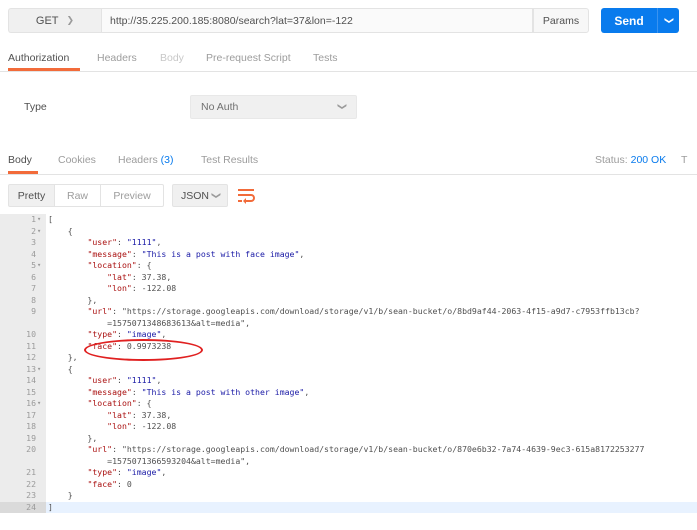 This screenshot has height=530, width=697. I want to click on line-number: 12, so click(31, 357).